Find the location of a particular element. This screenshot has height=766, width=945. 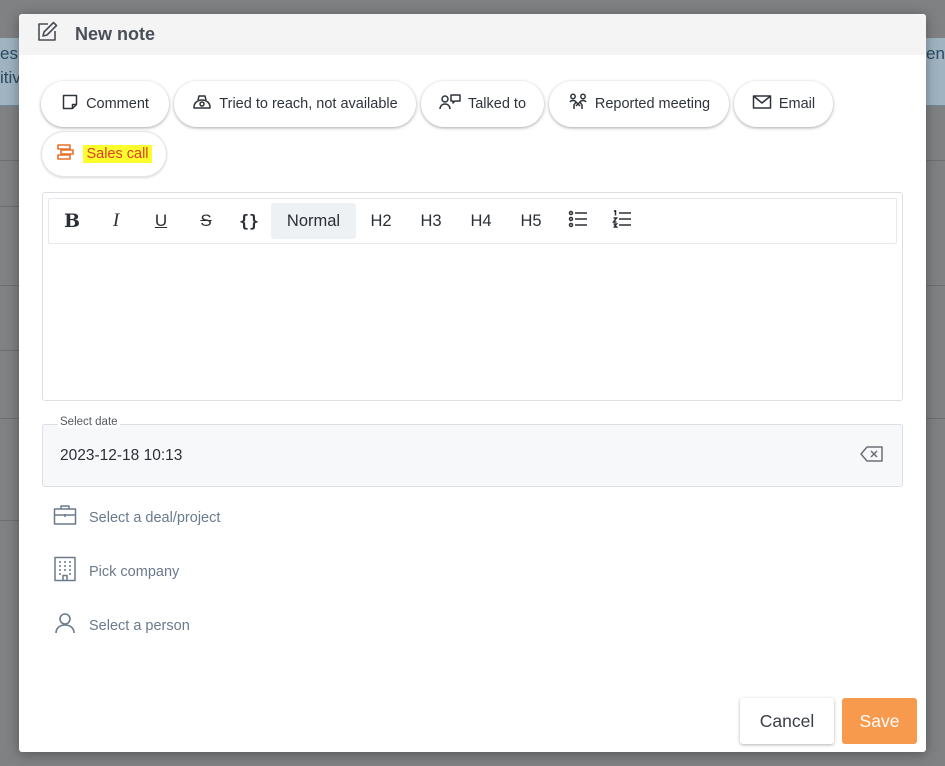

chip-label: Email is located at coordinates (797, 104).